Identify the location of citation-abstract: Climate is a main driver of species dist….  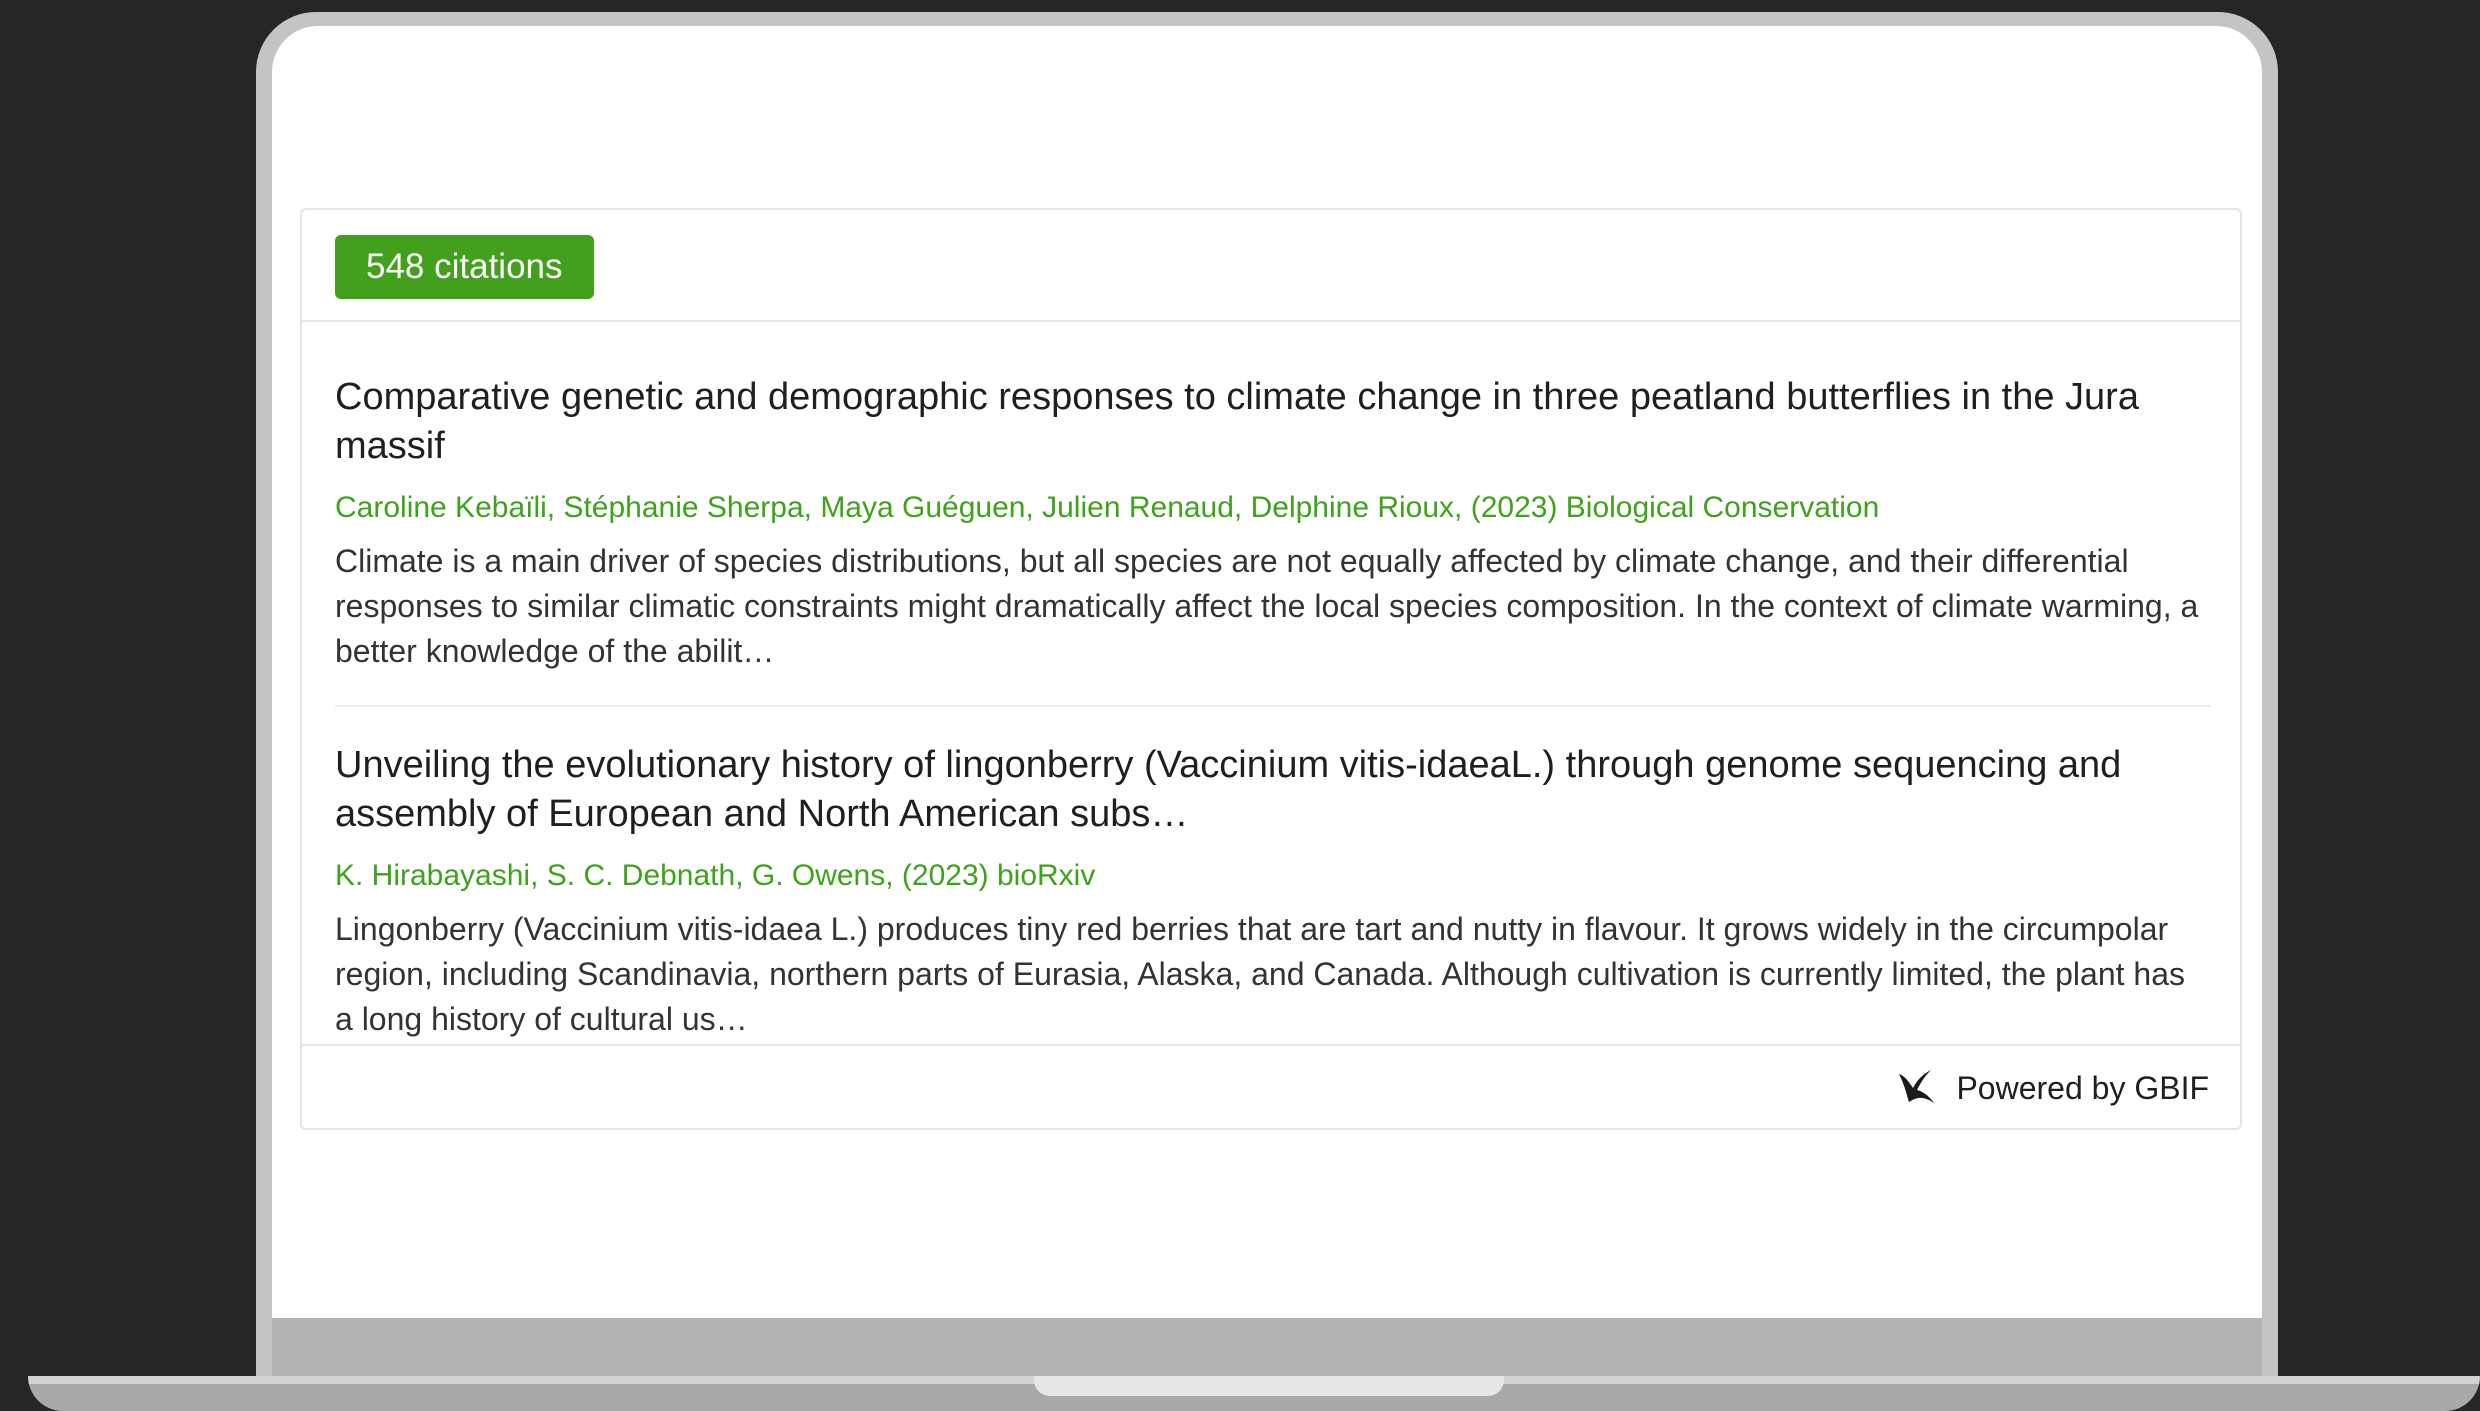
(1267, 606).